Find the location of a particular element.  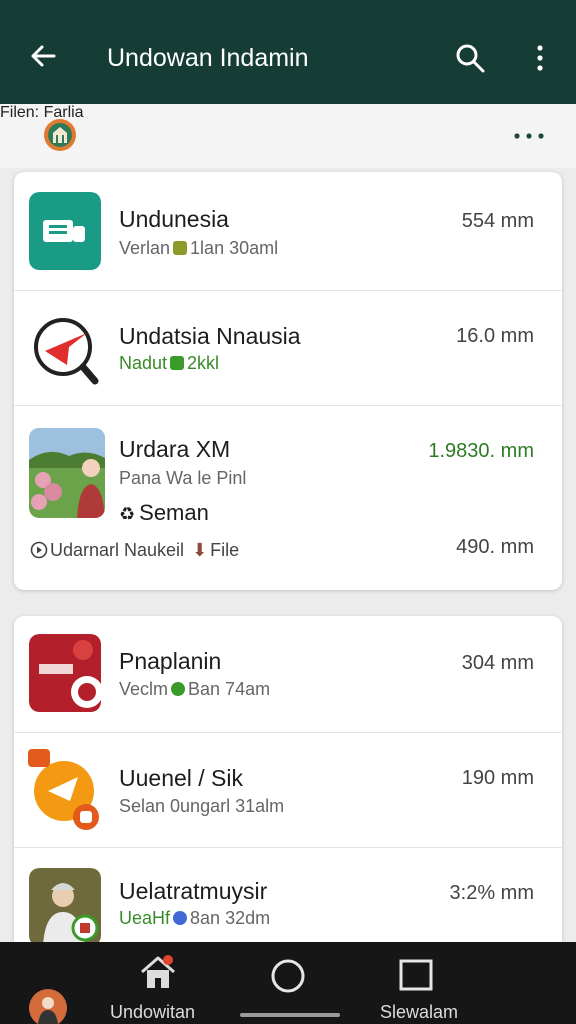

recycle-icon: ♻ is located at coordinates (127, 514).